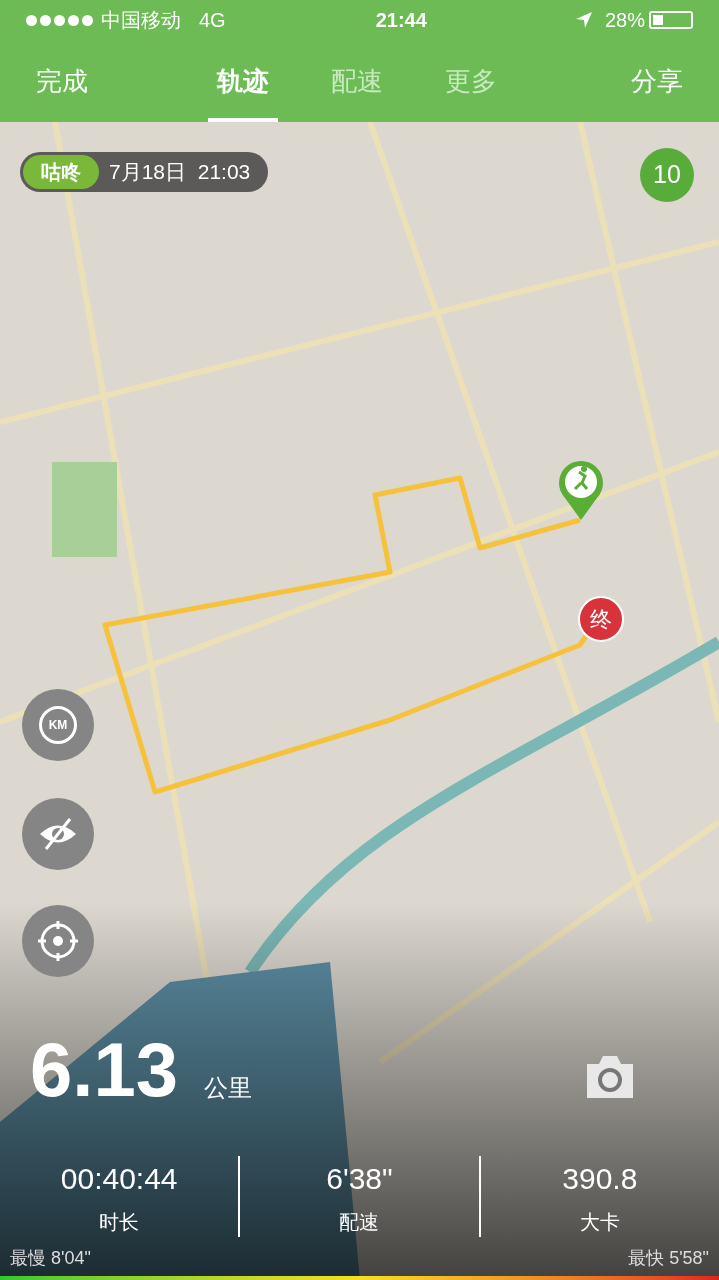 Image resolution: width=719 pixels, height=1280 pixels. I want to click on battery-percent: 28%, so click(624, 20).